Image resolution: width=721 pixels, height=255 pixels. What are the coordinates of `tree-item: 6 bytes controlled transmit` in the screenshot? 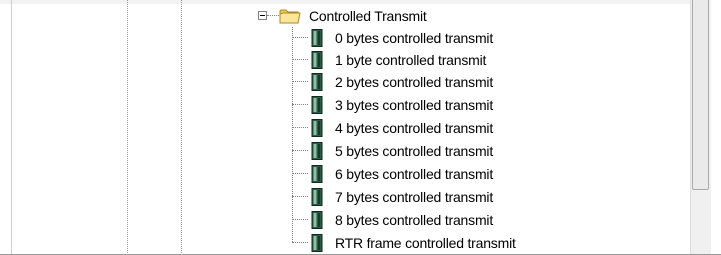 It's located at (345, 174).